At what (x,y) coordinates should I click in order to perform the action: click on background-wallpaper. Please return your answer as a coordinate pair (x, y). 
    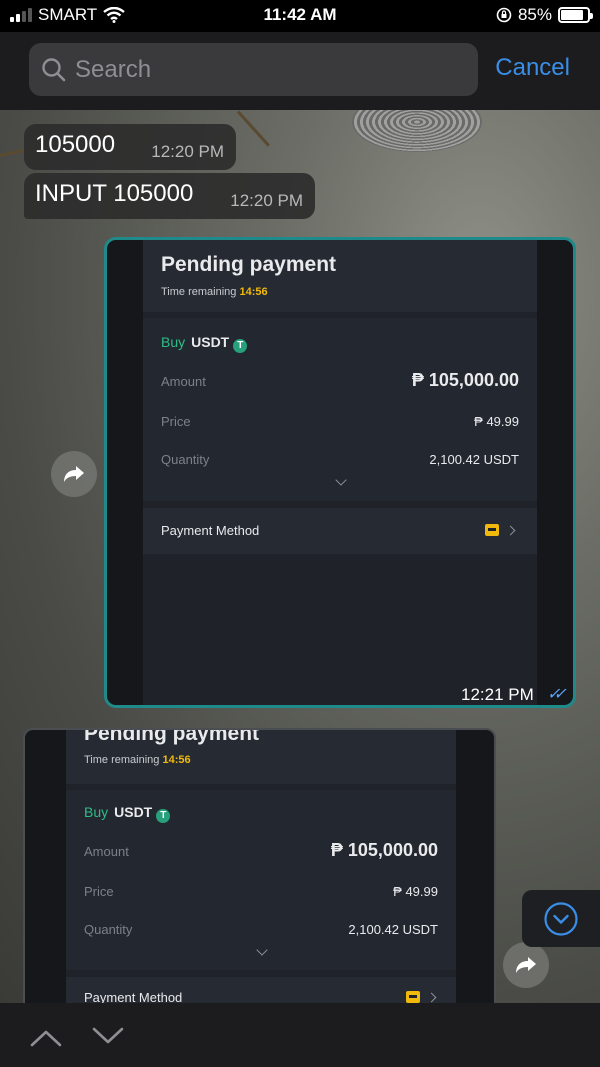
    Looking at the image, I should click on (417, 131).